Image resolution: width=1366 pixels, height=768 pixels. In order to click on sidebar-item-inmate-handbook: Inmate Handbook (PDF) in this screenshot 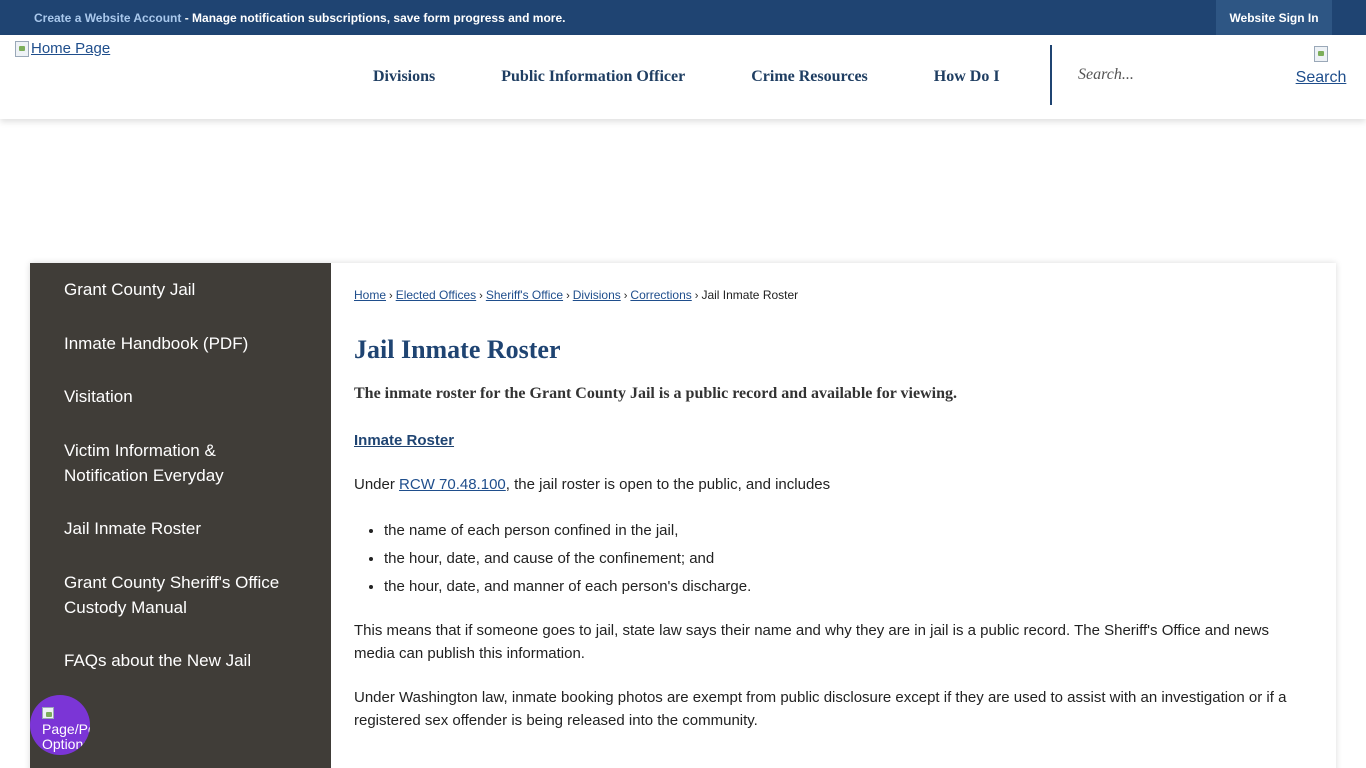, I will do `click(189, 343)`.